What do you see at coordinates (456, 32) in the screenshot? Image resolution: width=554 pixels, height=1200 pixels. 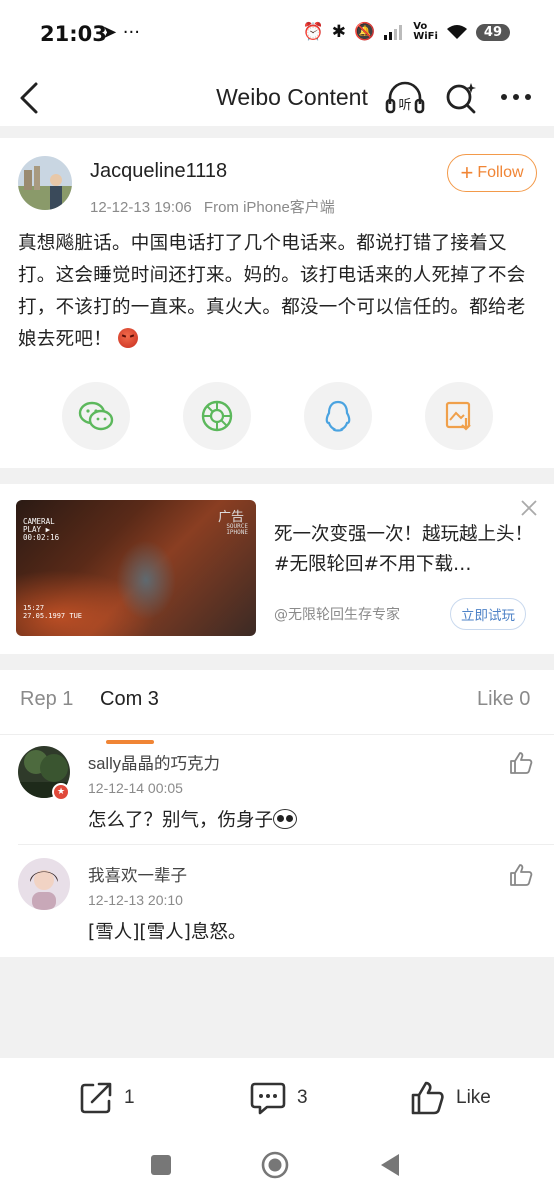 I see `wifi-icon` at bounding box center [456, 32].